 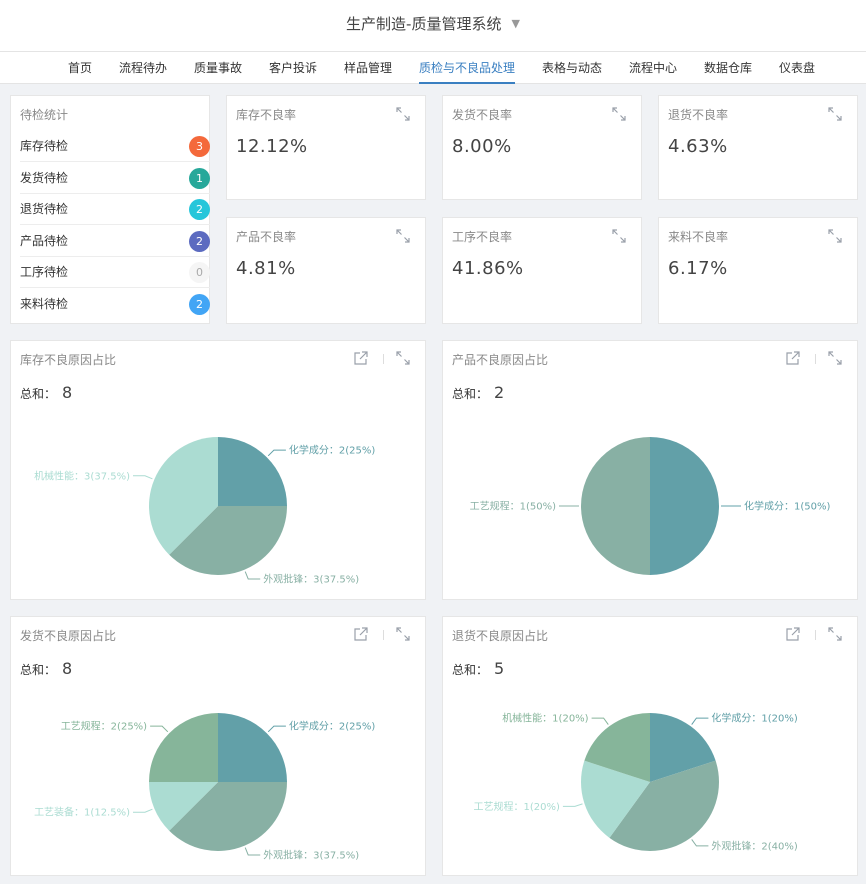 What do you see at coordinates (754, 845) in the screenshot?
I see `slice-label: 外观批锋：2(40%)` at bounding box center [754, 845].